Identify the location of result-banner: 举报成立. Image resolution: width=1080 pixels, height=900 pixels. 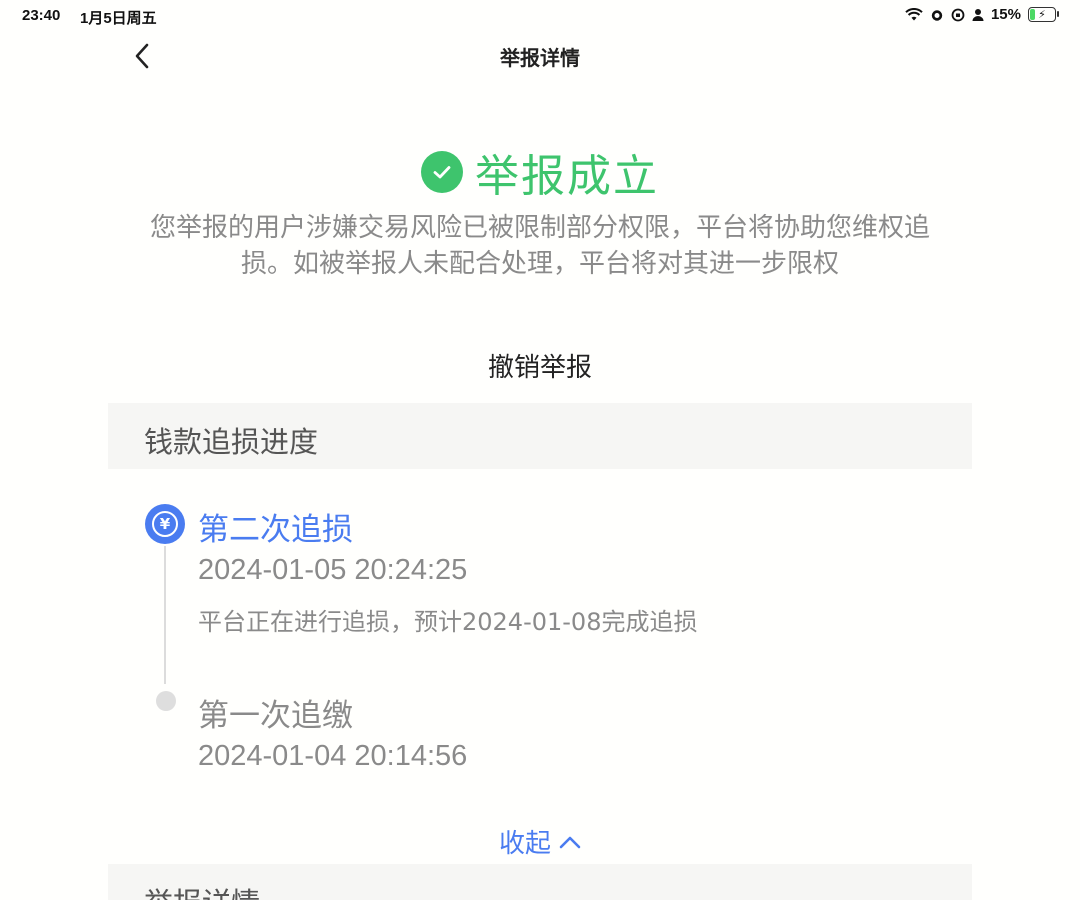
(540, 172).